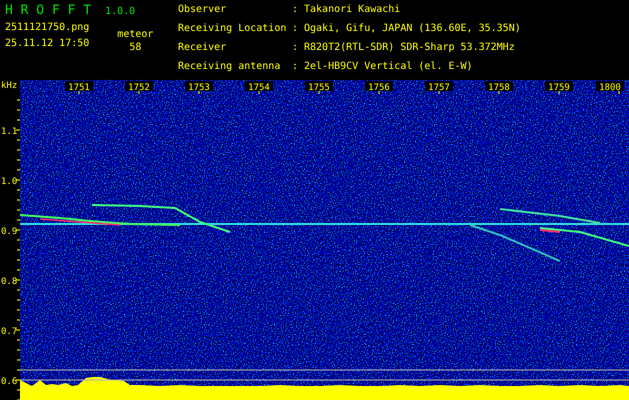 This screenshot has width=629, height=400. Describe the element at coordinates (9, 182) in the screenshot. I see `y-tick-label: 1.0` at that location.